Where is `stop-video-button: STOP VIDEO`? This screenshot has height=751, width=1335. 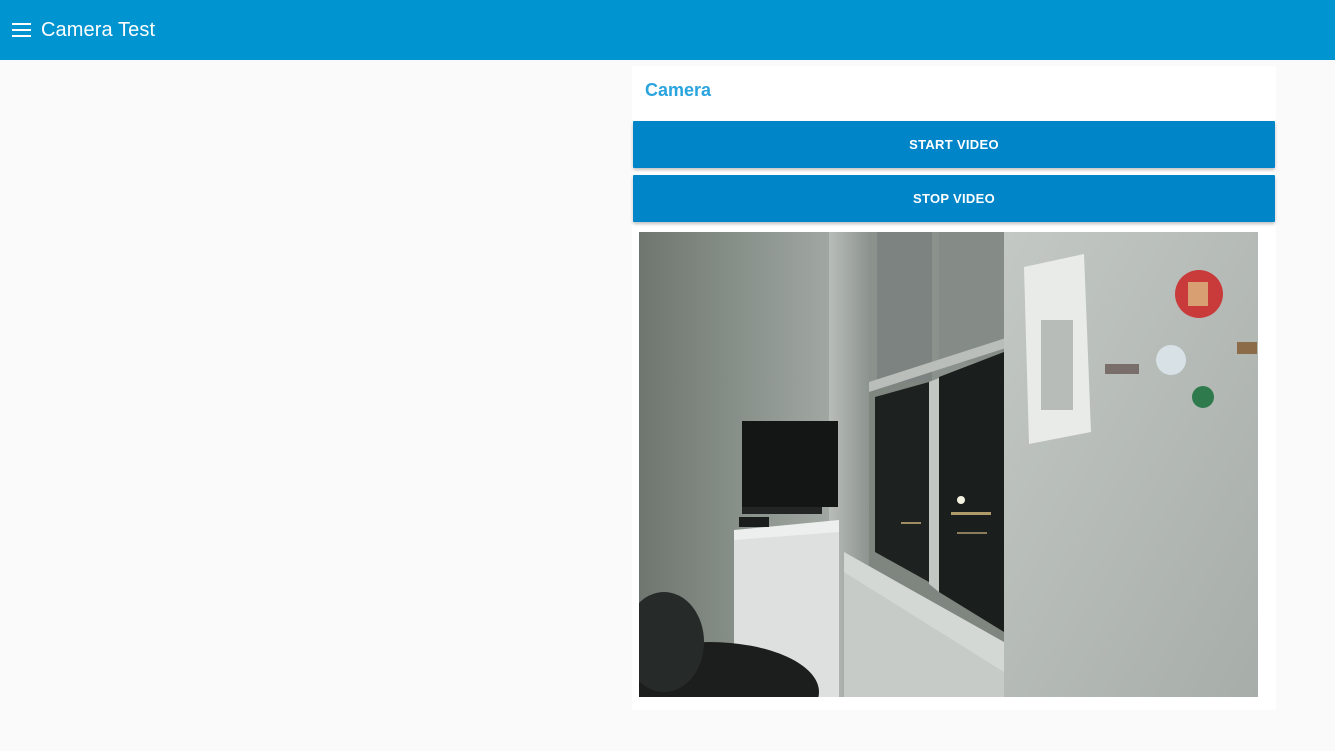 stop-video-button: STOP VIDEO is located at coordinates (954, 198).